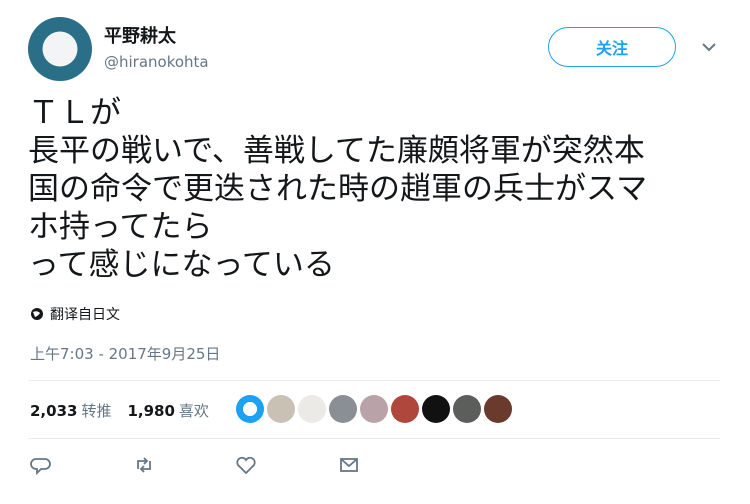 The image size is (750, 504). I want to click on display-name: 平野耕太, so click(140, 35).